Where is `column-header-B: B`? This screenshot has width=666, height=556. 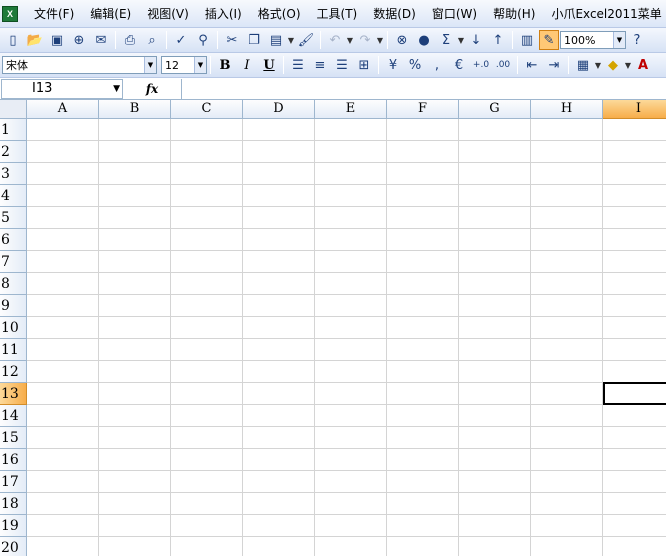 column-header-B: B is located at coordinates (135, 109).